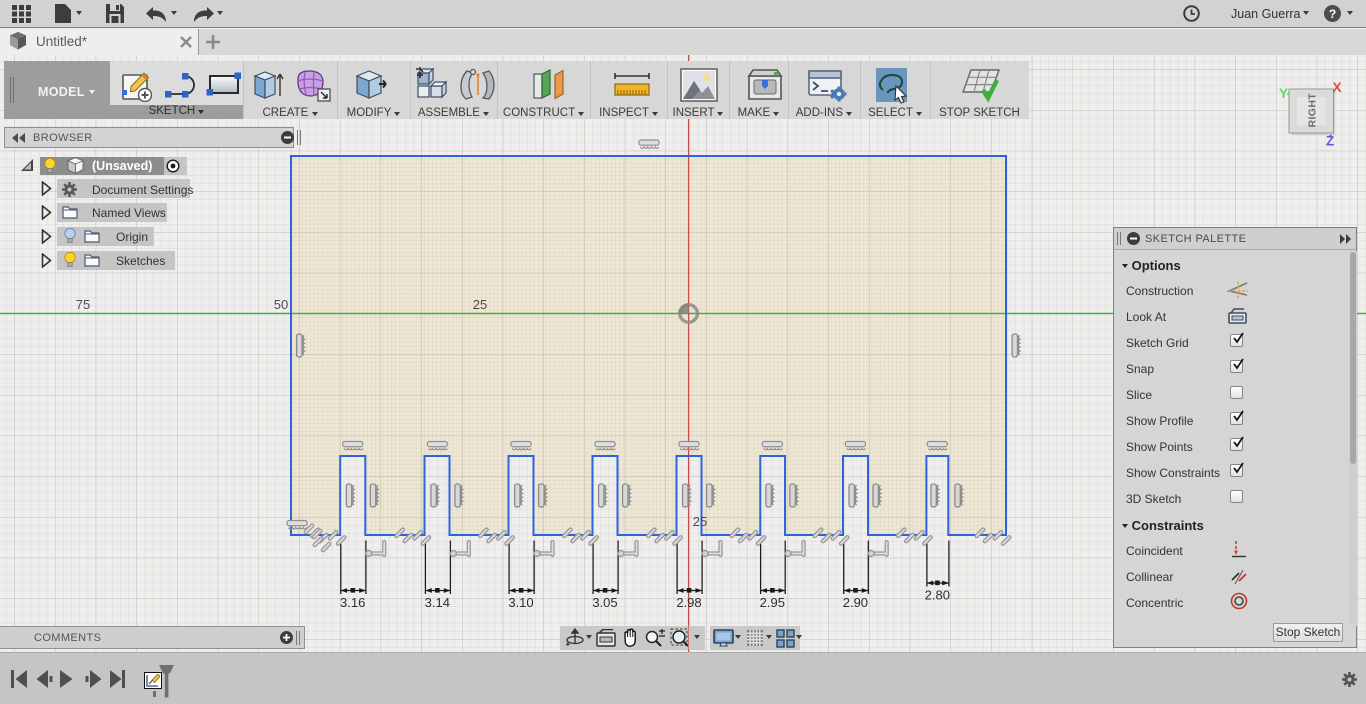 Image resolution: width=1366 pixels, height=704 pixels. I want to click on svg-text: 3.14, so click(437, 602).